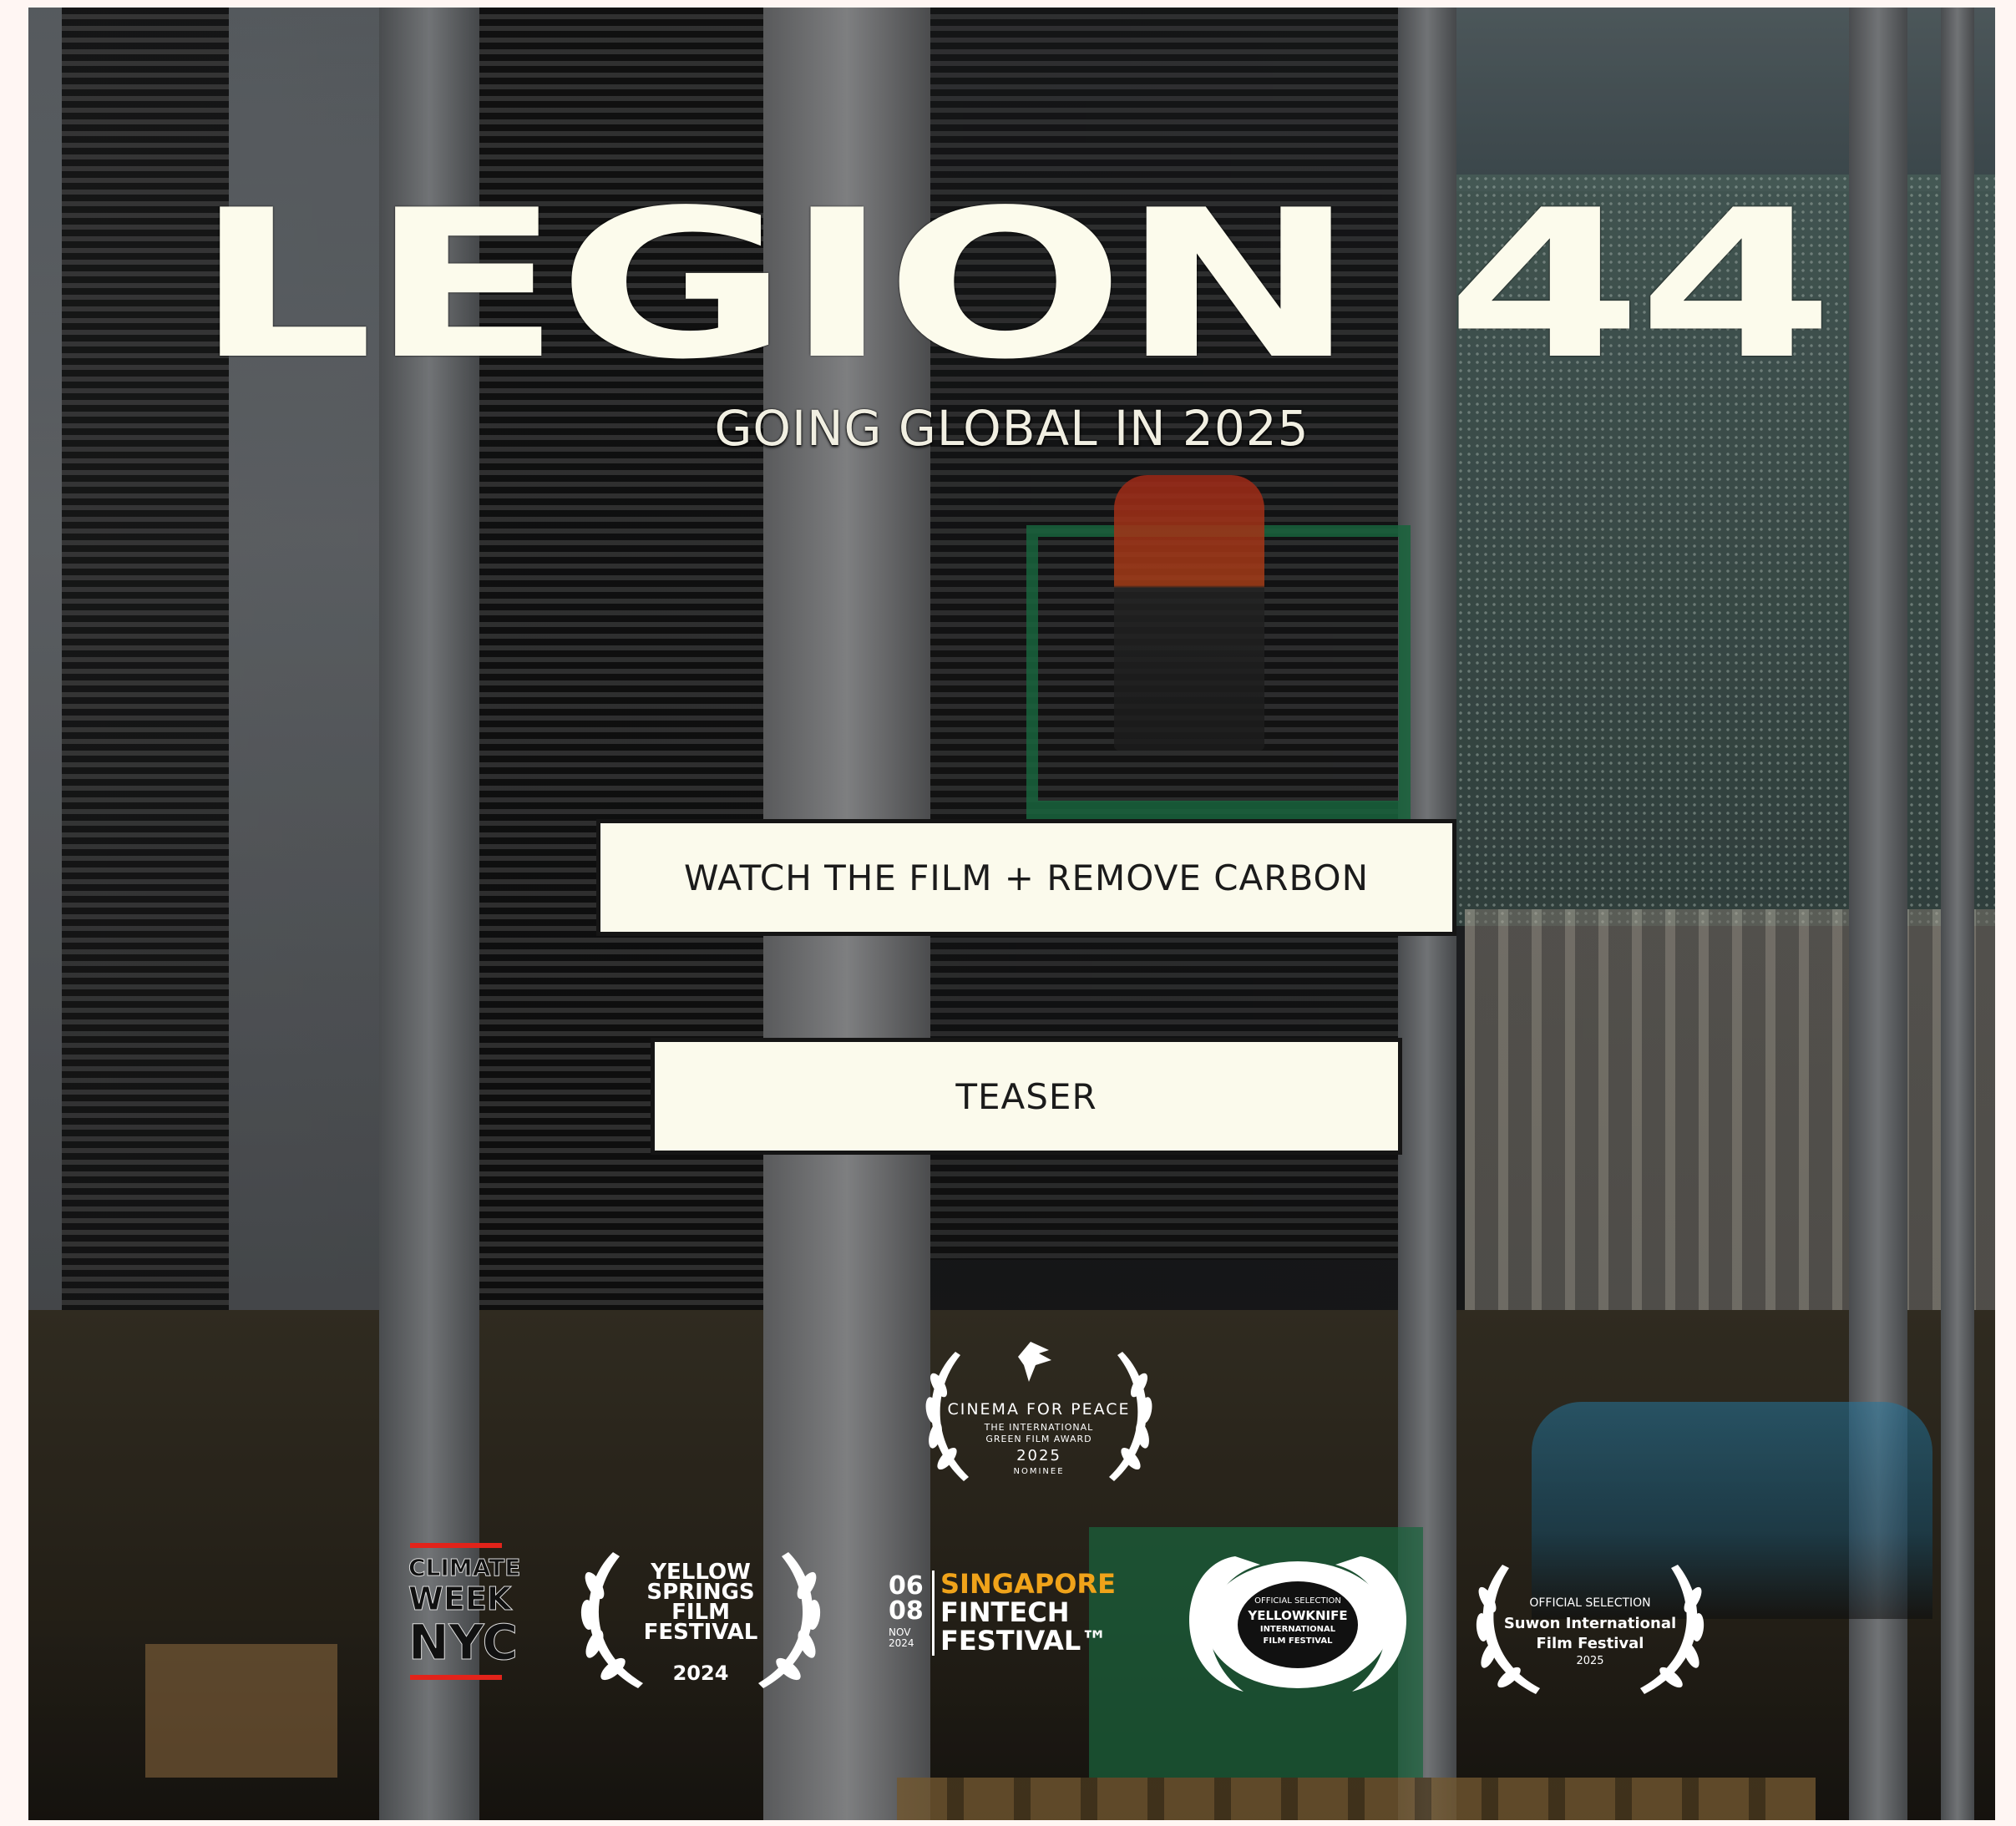 The image size is (2016, 1826). Describe the element at coordinates (1039, 1409) in the screenshot. I see `cinema-name: CINEMA FOR PEACE` at that location.